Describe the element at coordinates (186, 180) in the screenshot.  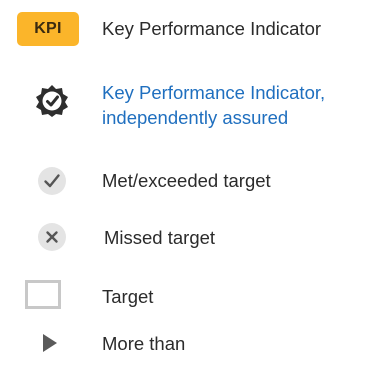
I see `legend-label-met-target: Met/exceeded target` at that location.